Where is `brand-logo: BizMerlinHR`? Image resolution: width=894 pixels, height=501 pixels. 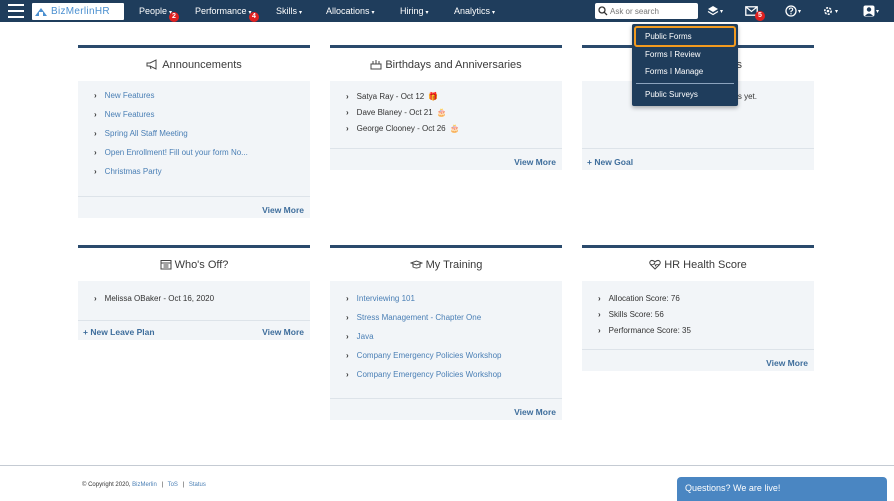 brand-logo: BizMerlinHR is located at coordinates (78, 11).